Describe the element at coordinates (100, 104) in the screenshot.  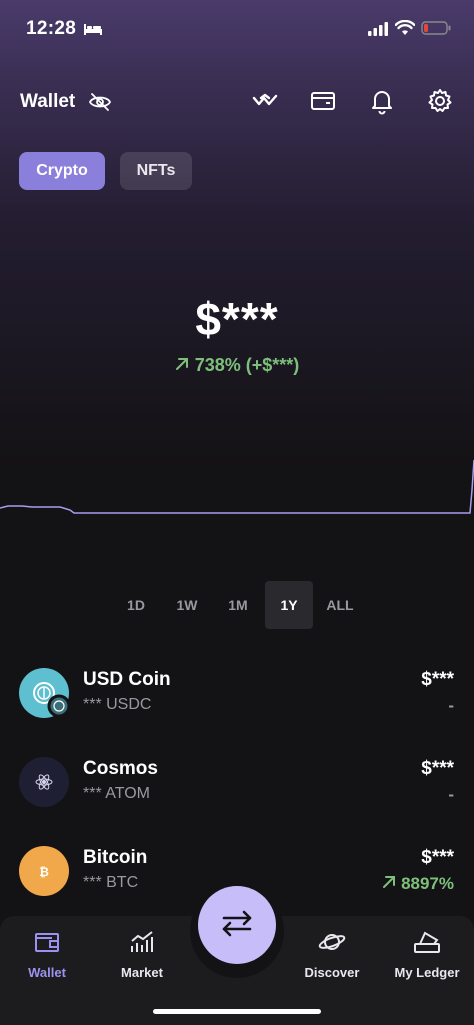
I see `hide-balance-eye-off-icon` at that location.